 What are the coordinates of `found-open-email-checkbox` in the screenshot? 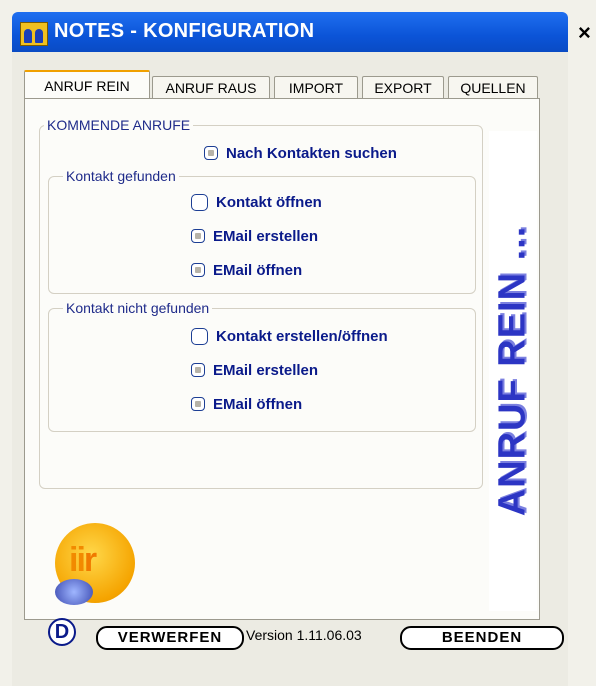 It's located at (198, 270).